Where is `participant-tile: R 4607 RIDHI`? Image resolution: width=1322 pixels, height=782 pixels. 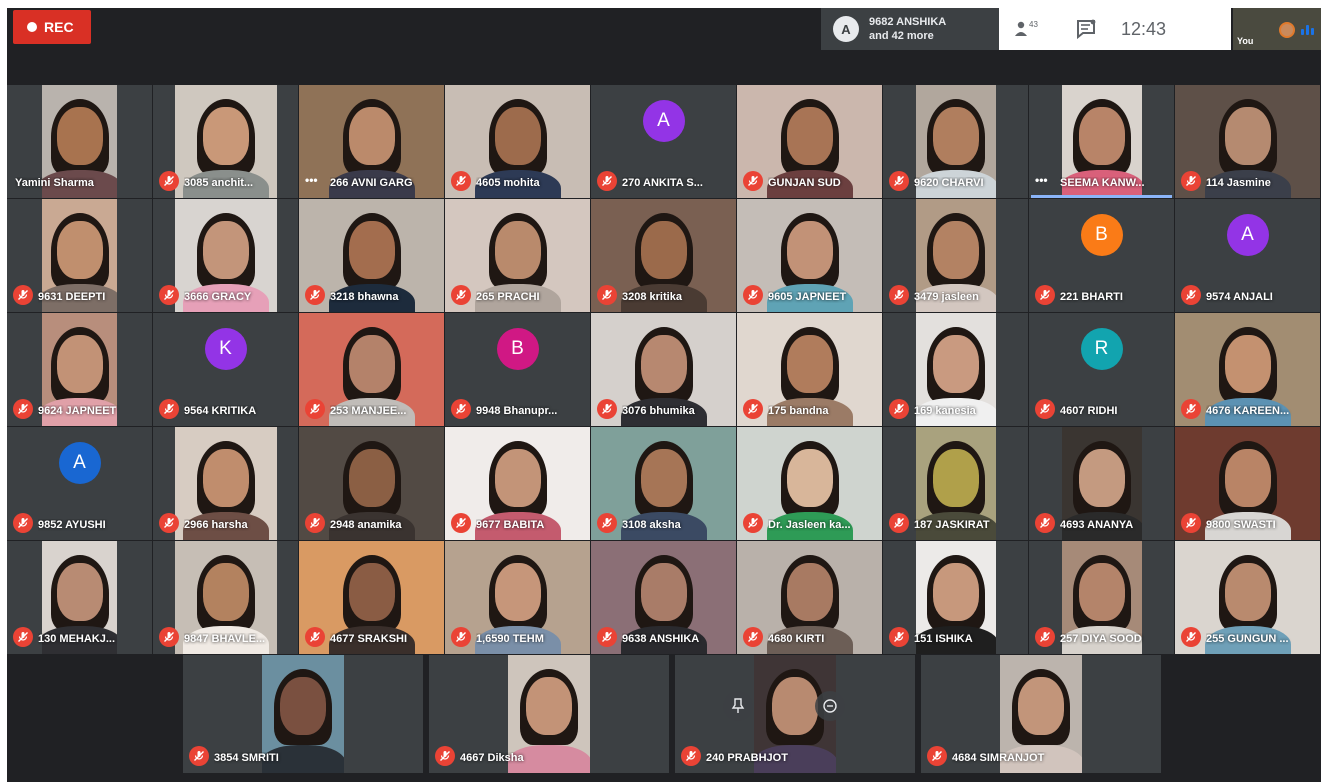 participant-tile: R 4607 RIDHI is located at coordinates (1101, 369).